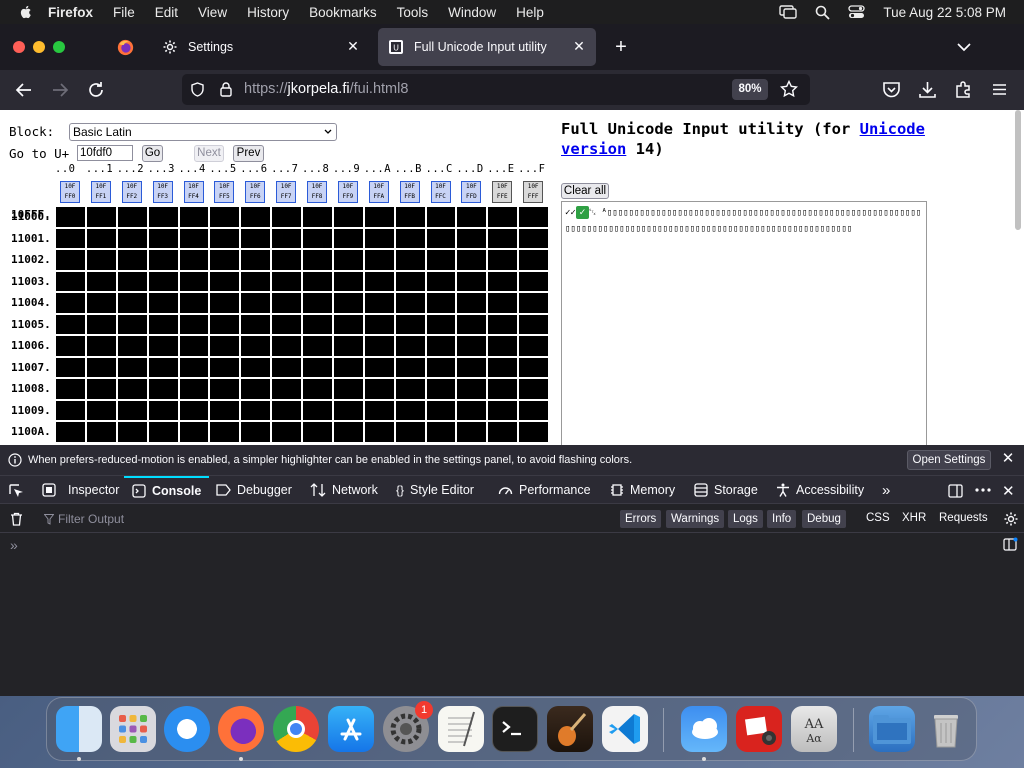 This screenshot has width=1024, height=768. What do you see at coordinates (351, 729) in the screenshot?
I see `app-store-dock-icon` at bounding box center [351, 729].